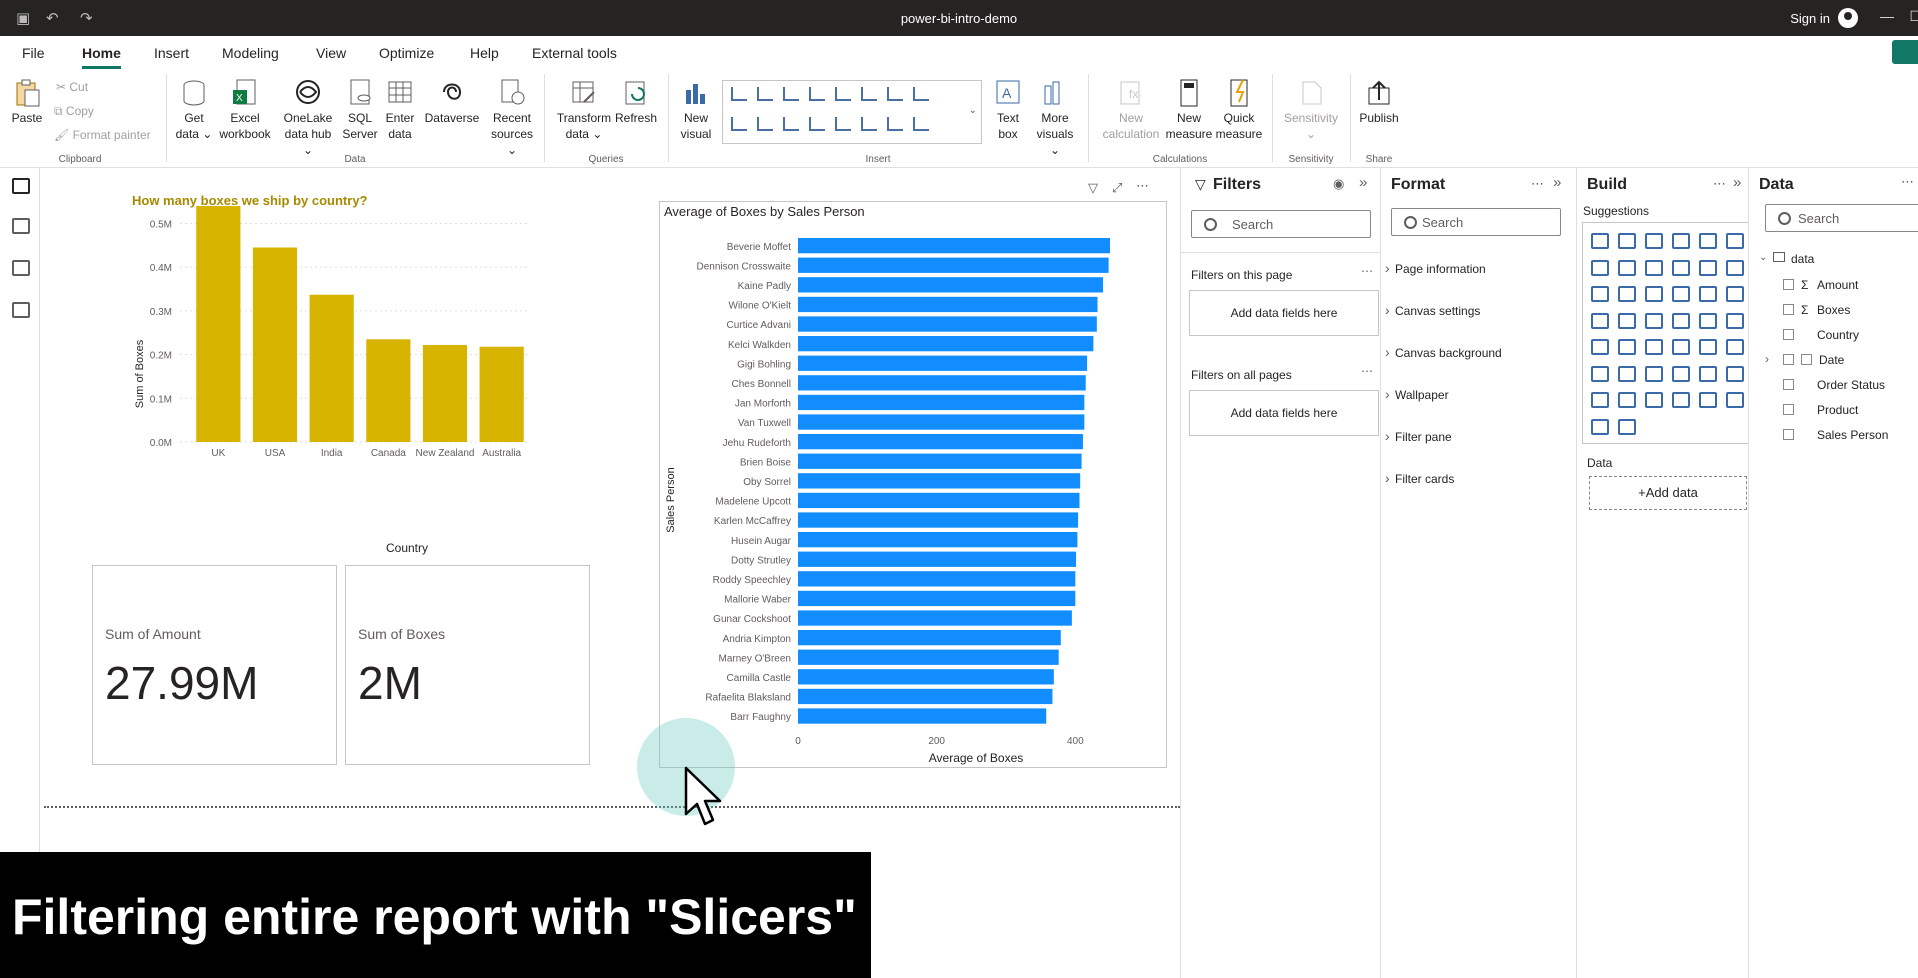 Image resolution: width=1918 pixels, height=978 pixels. What do you see at coordinates (636, 102) in the screenshot?
I see `refresh-button: Refresh` at bounding box center [636, 102].